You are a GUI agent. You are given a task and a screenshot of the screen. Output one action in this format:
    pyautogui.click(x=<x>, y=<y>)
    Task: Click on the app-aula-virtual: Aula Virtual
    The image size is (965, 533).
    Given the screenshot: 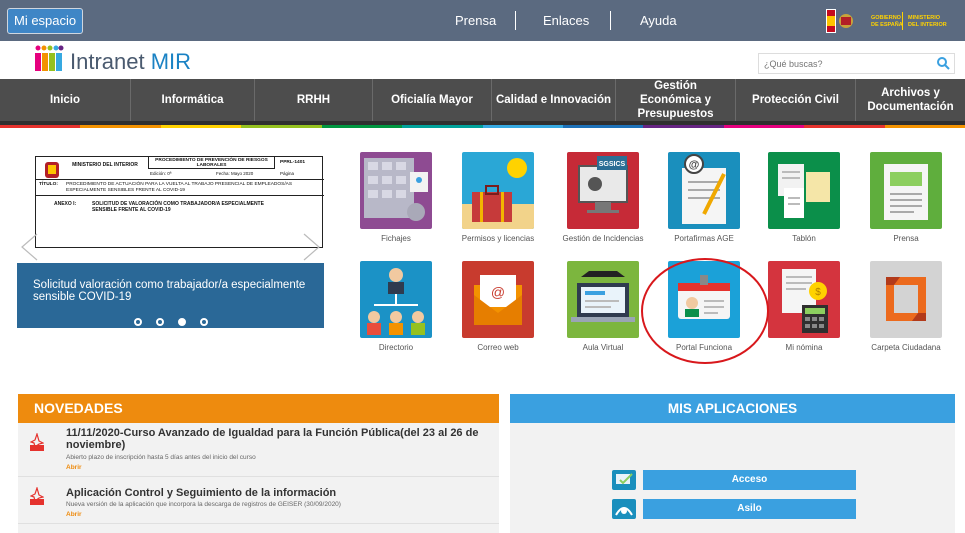 What is the action you would take?
    pyautogui.click(x=603, y=316)
    